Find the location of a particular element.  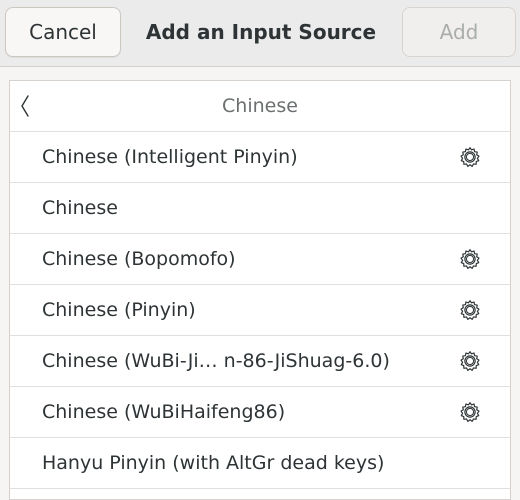

list-item-label: Chinese (WuBi-Ji… n-86-JiShuag-6.0) is located at coordinates (216, 361).